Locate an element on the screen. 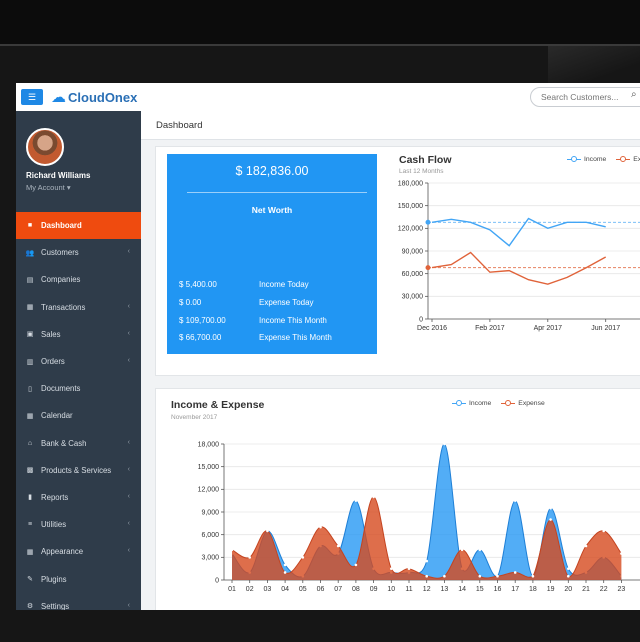 The width and height of the screenshot is (640, 642). avatar is located at coordinates (45, 147).